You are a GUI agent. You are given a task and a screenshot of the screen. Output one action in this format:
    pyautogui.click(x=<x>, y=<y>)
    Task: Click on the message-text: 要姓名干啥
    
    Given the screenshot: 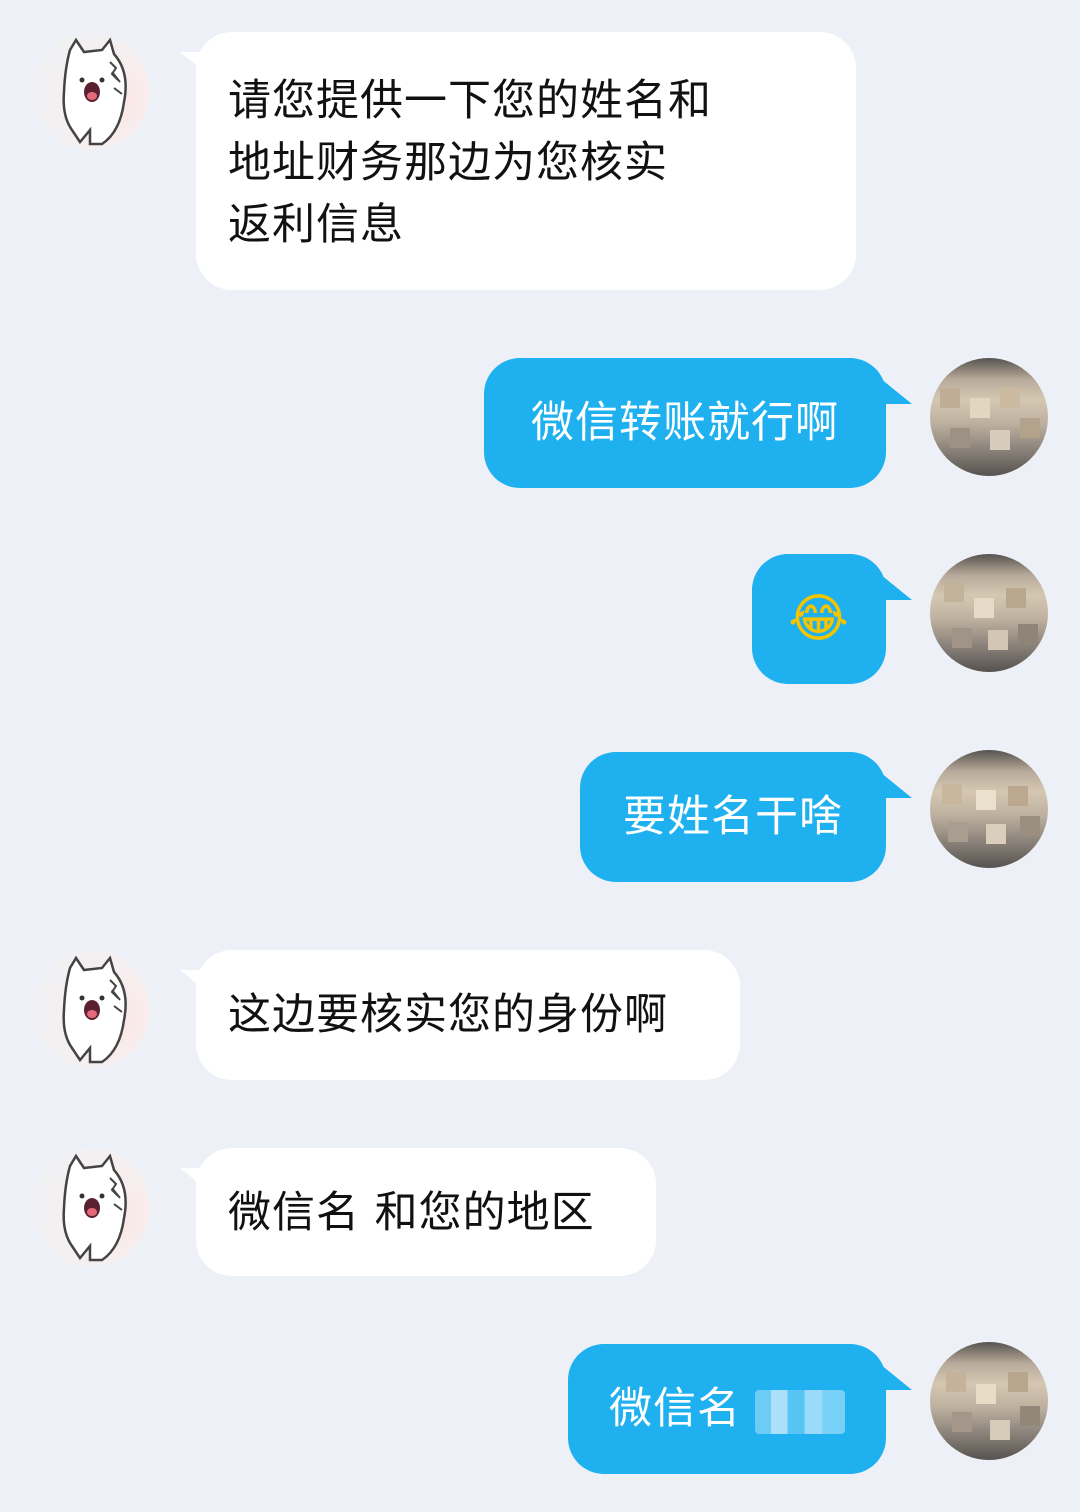 What is the action you would take?
    pyautogui.click(x=733, y=817)
    